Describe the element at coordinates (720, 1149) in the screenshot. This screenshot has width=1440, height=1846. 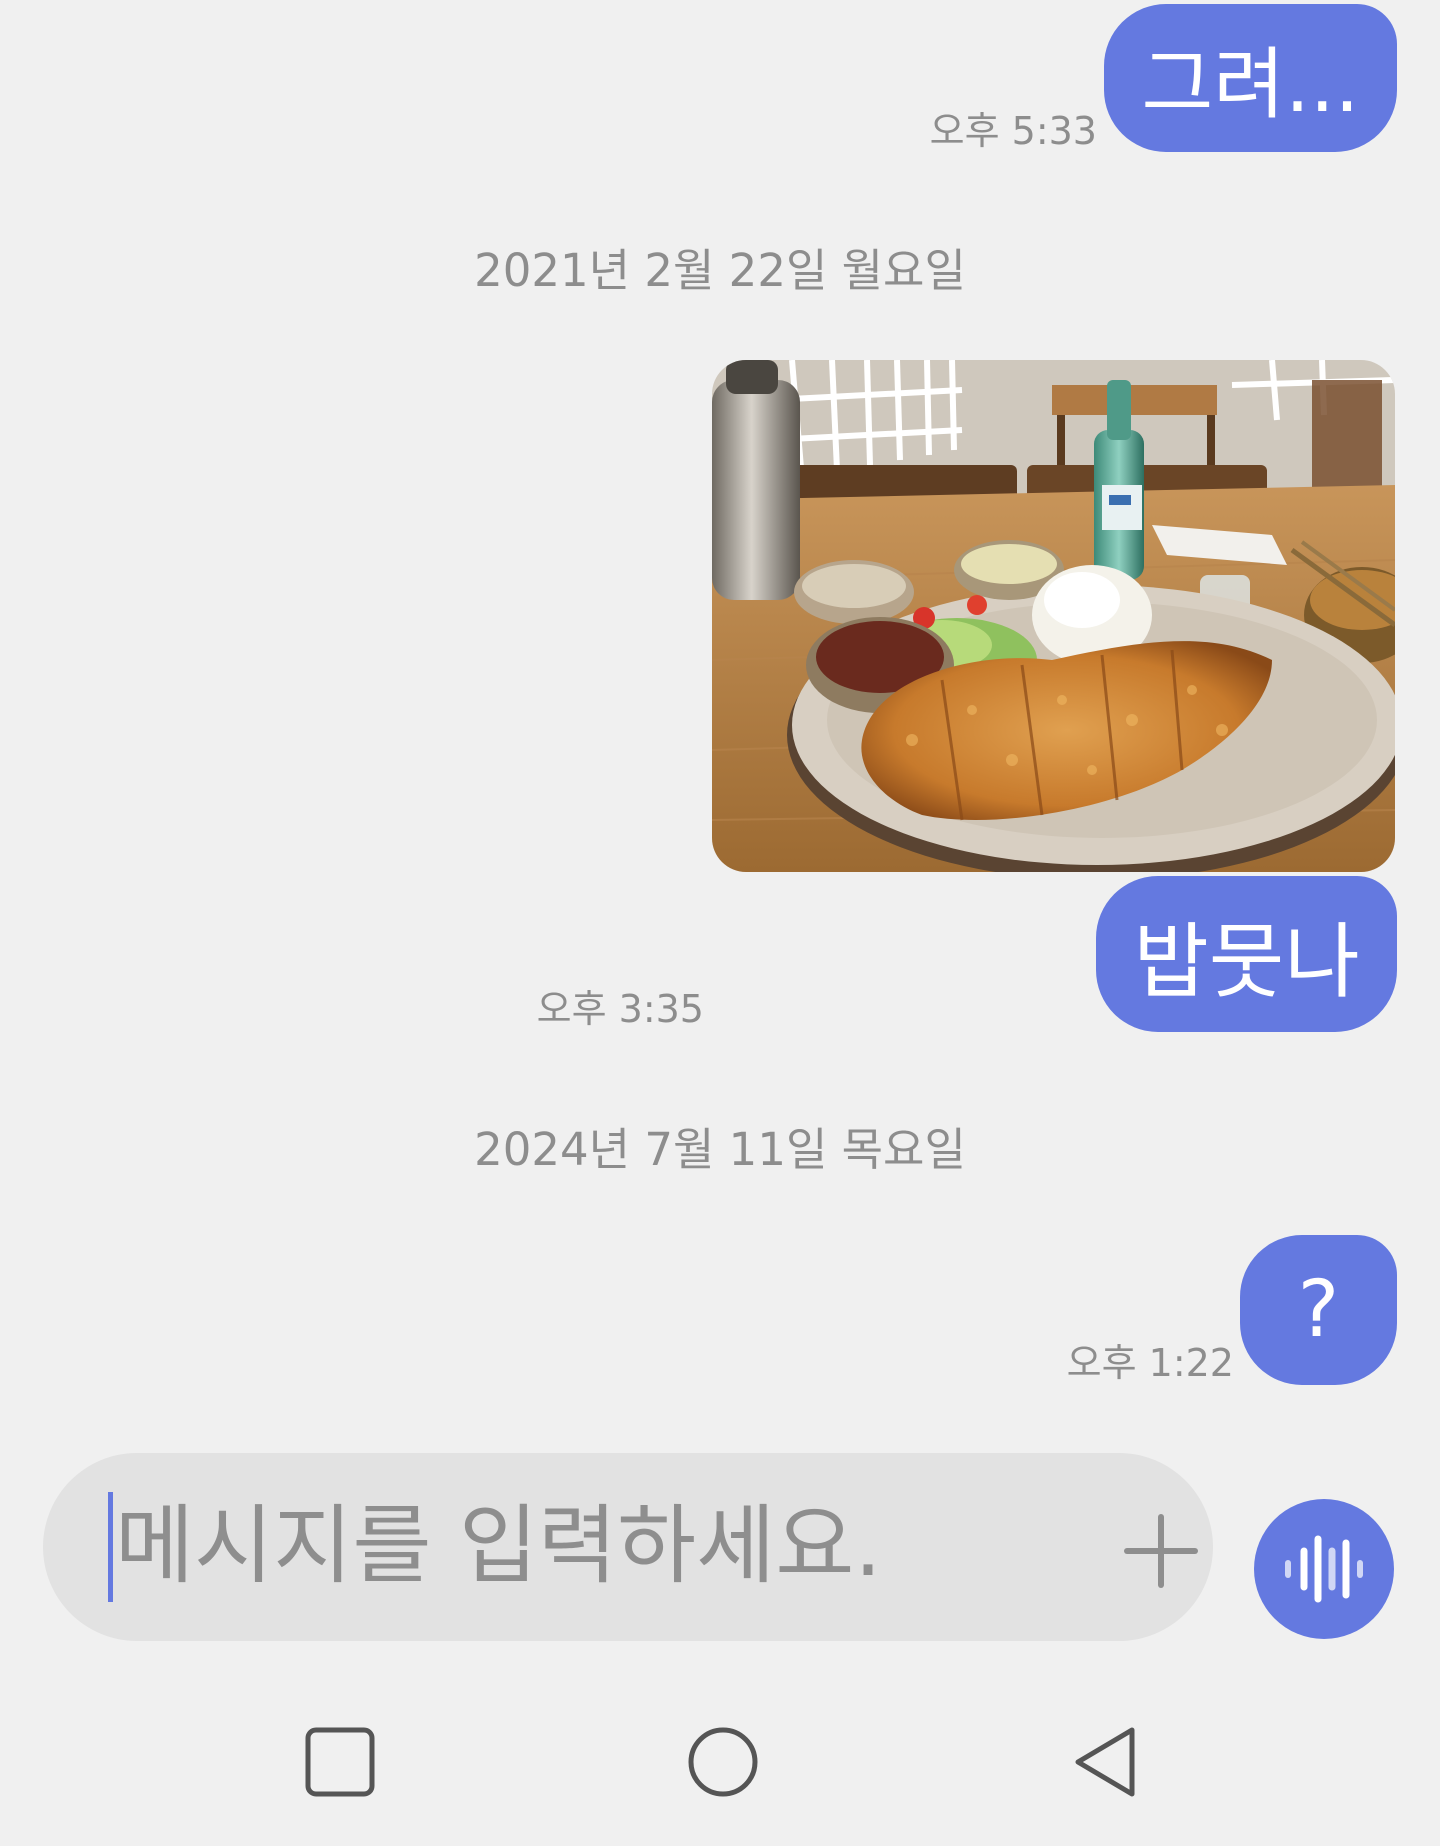
I see `date-separator: 2024년 7월 11일 목요일` at that location.